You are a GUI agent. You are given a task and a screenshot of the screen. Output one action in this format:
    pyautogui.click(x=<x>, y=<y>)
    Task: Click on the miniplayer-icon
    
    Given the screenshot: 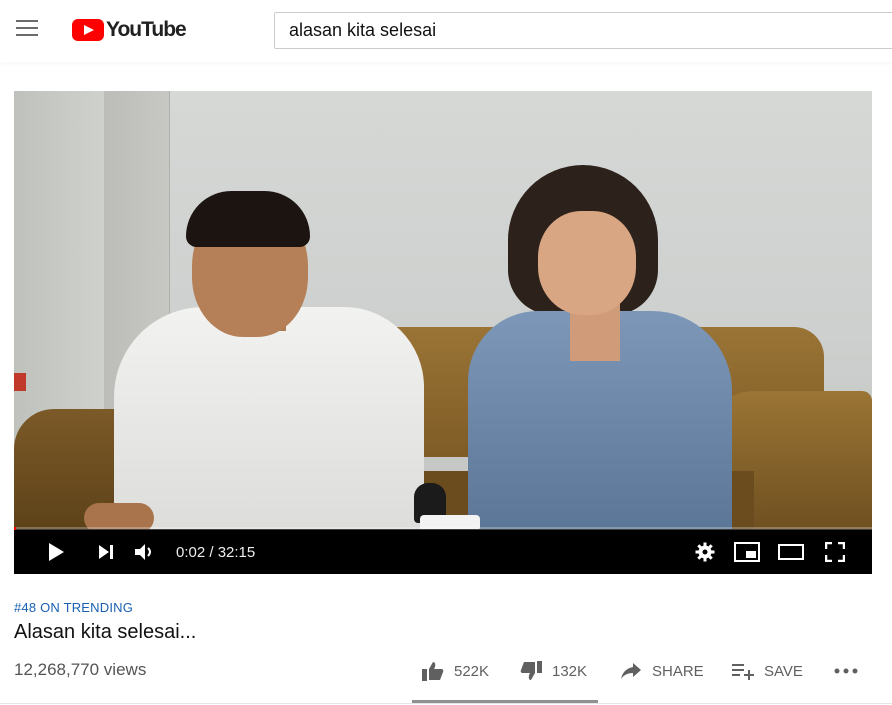 What is the action you would take?
    pyautogui.click(x=747, y=552)
    